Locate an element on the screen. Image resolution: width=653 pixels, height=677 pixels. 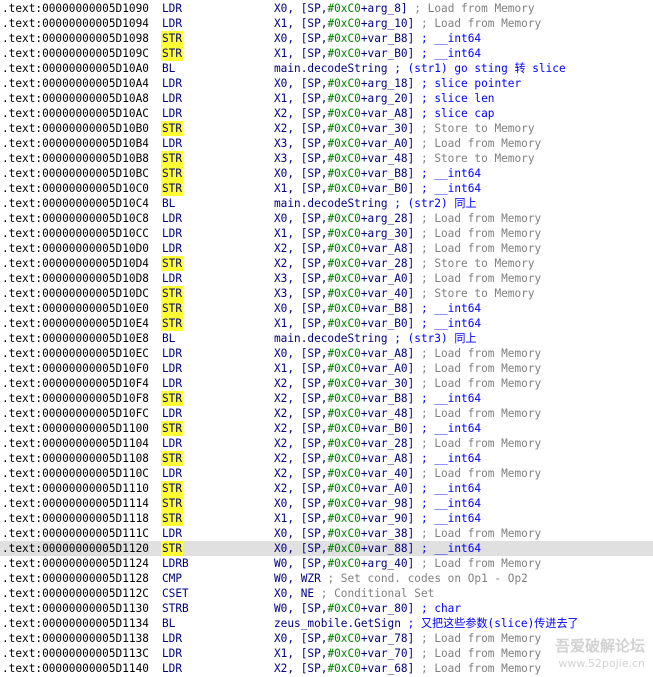
row-address: .text:00000000005D112C is located at coordinates (75, 593).